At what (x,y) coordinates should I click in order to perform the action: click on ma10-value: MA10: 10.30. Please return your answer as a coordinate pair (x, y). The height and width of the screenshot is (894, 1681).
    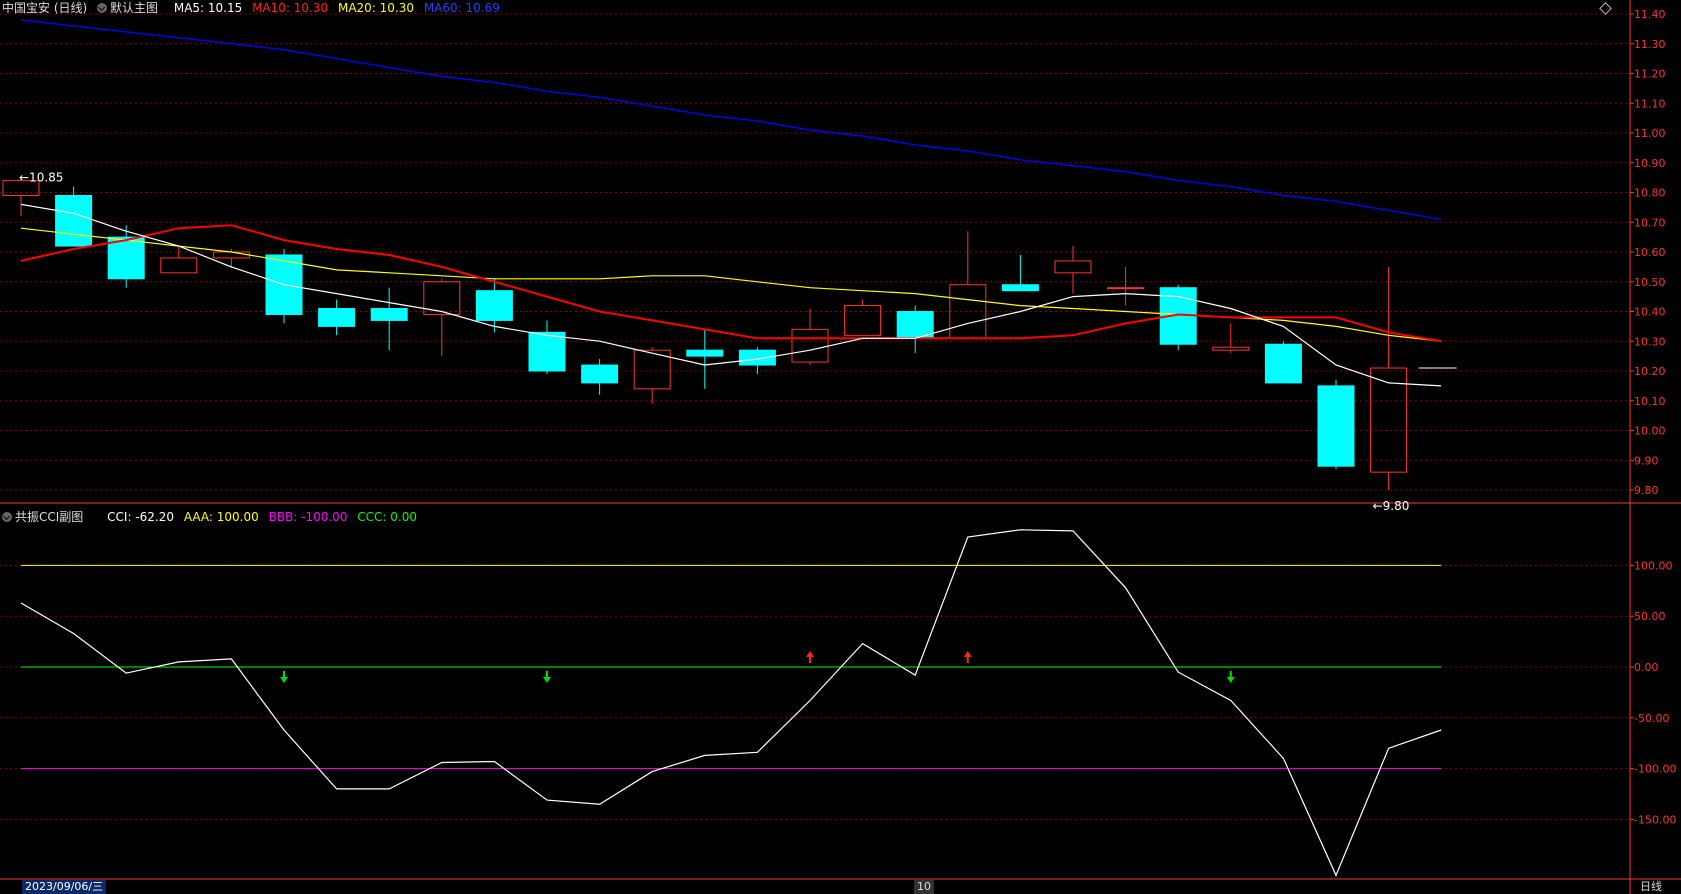
    Looking at the image, I should click on (290, 8).